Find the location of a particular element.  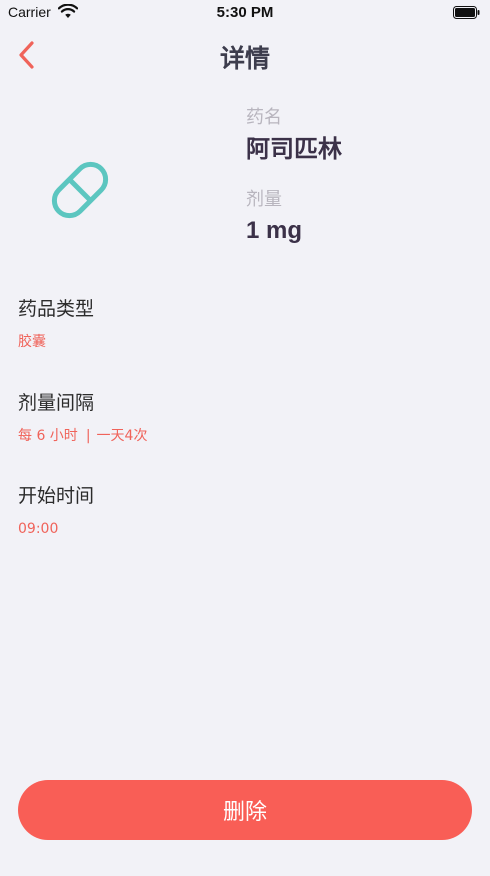

medicine-type-title: 药品类型 is located at coordinates (56, 309).